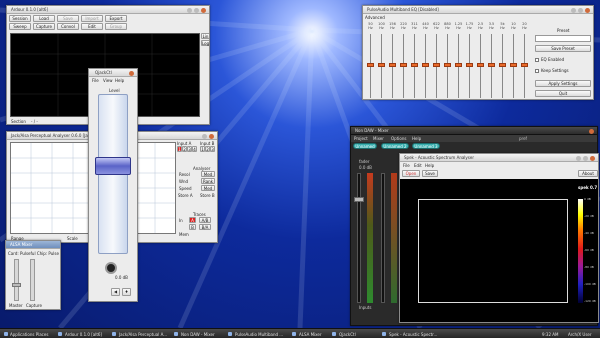 The height and width of the screenshot is (338, 600). Describe the element at coordinates (208, 181) in the screenshot. I see `window-select: Rank` at that location.